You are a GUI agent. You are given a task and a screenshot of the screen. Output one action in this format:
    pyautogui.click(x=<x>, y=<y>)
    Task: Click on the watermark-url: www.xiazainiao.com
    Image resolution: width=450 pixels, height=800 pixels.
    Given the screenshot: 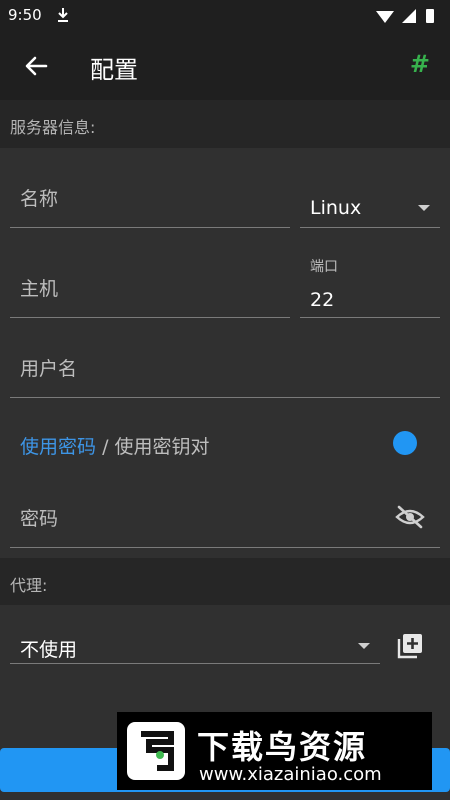 What is the action you would take?
    pyautogui.click(x=290, y=774)
    